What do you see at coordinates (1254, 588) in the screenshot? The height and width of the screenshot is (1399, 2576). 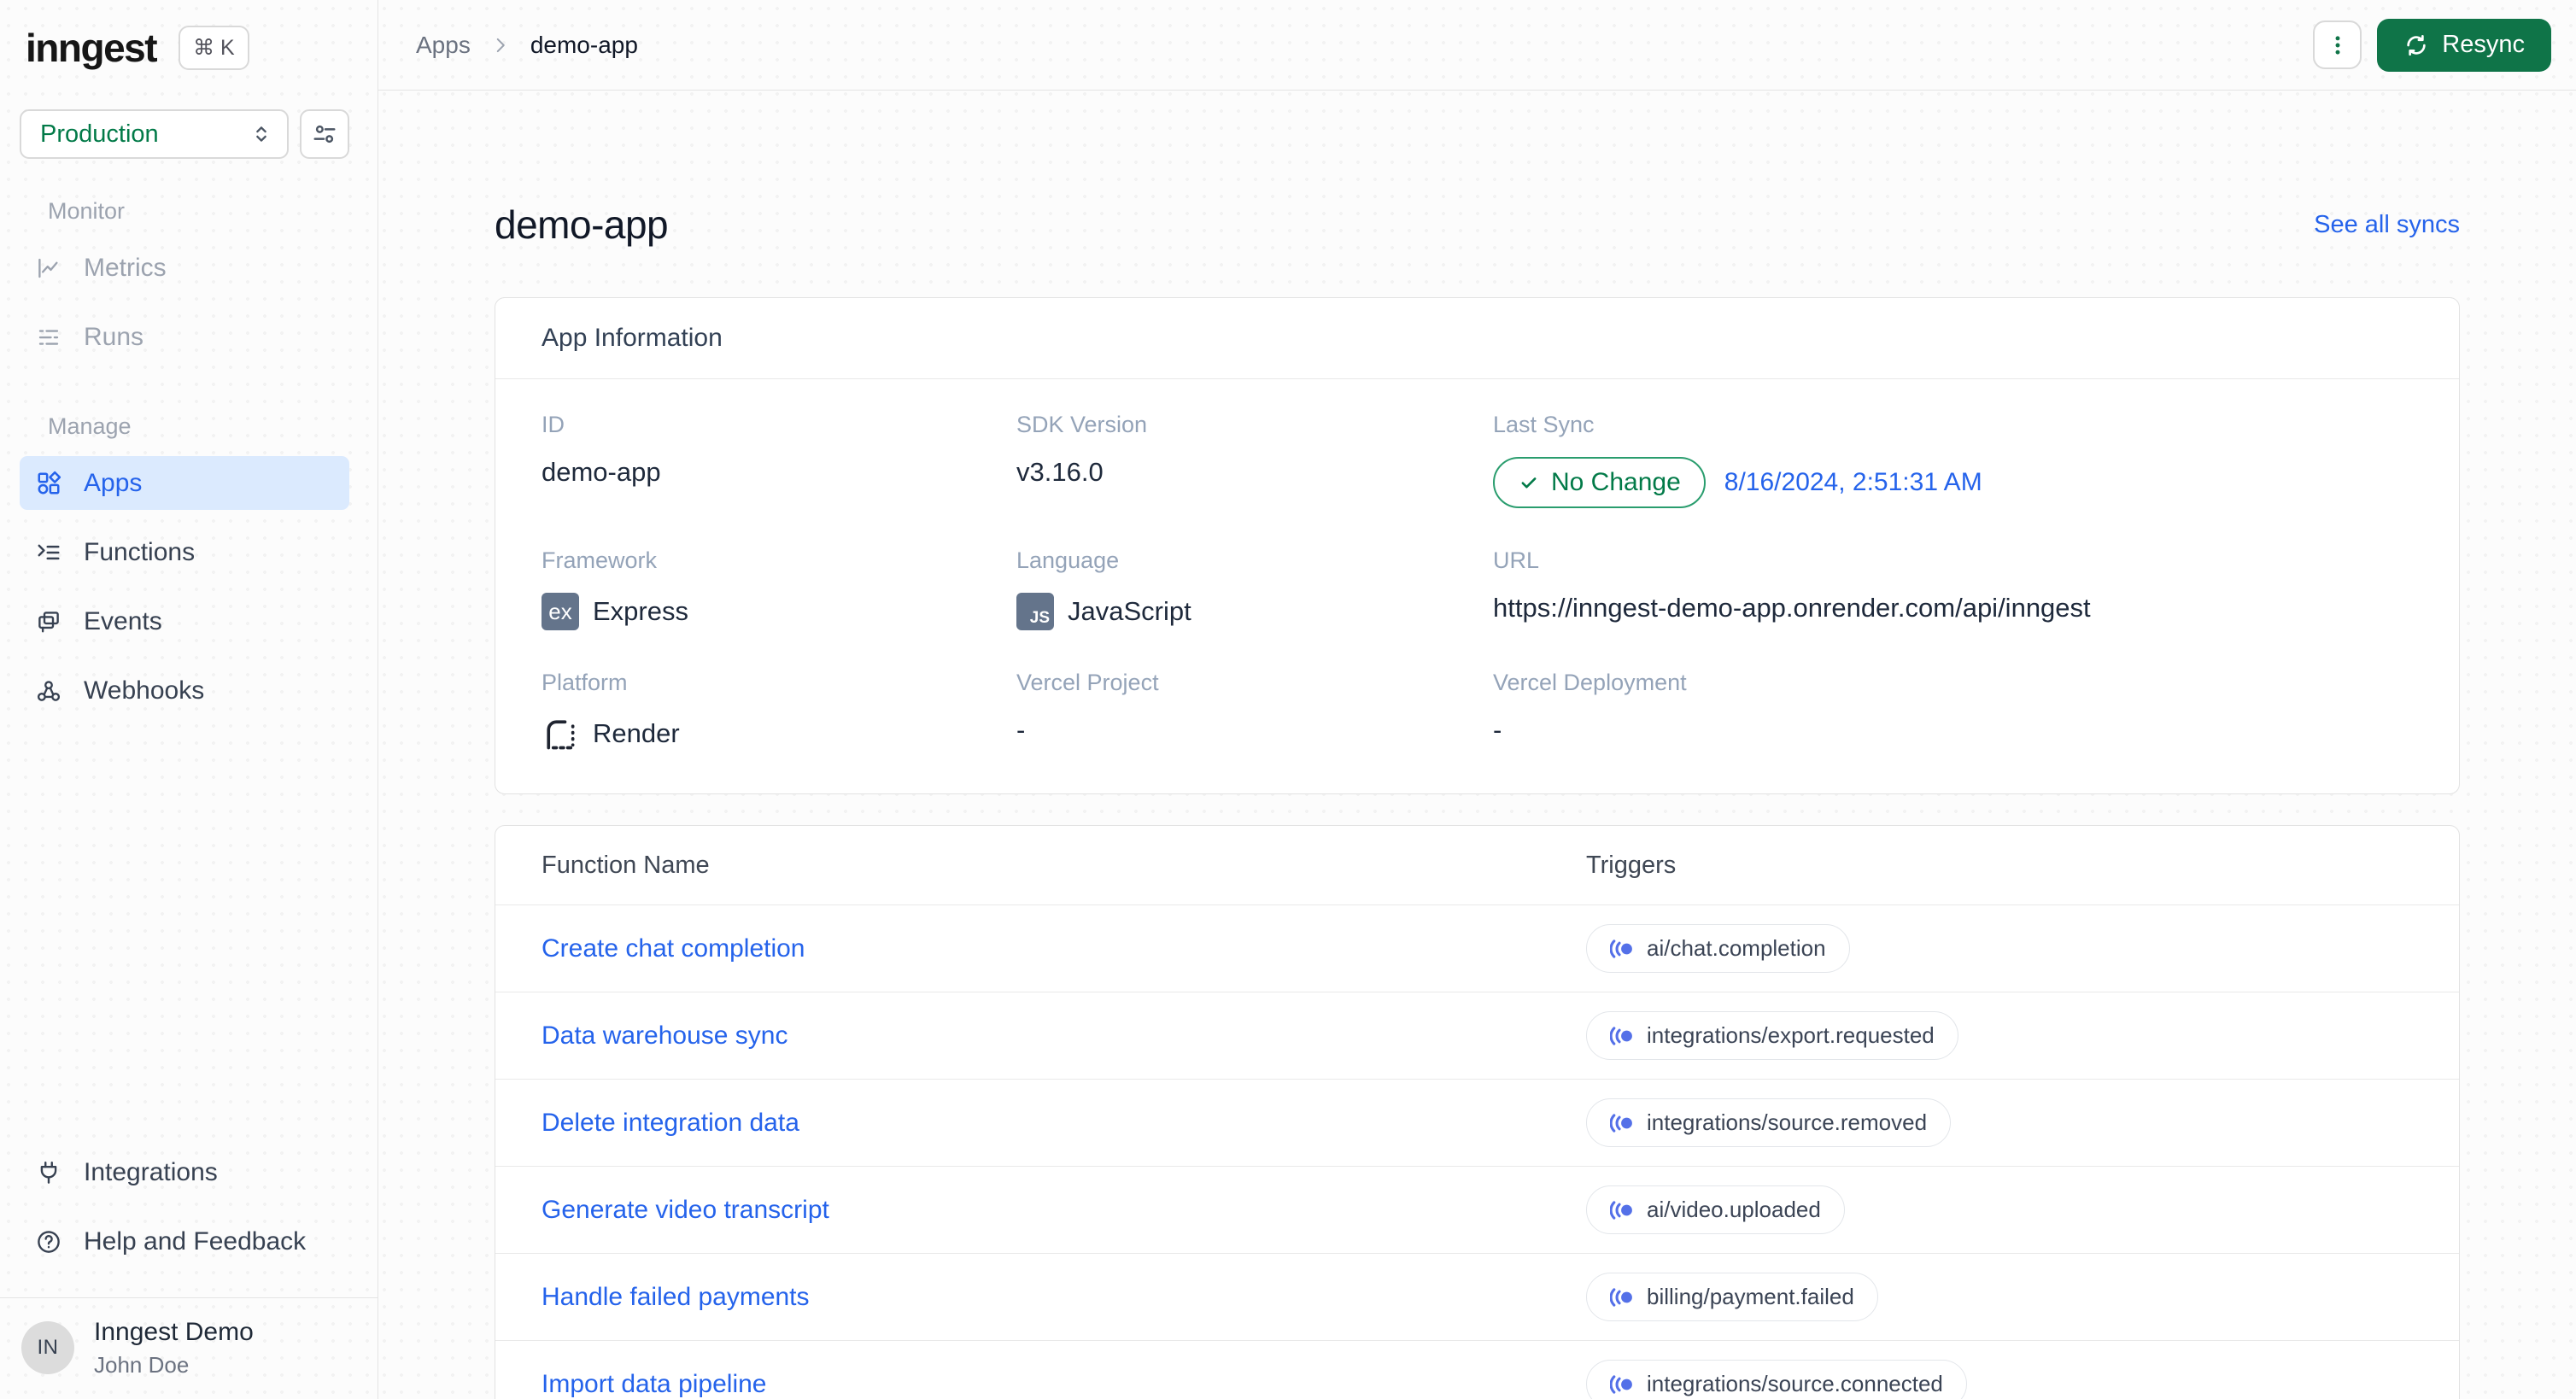 I see `field-language: Language JS JavaScript` at bounding box center [1254, 588].